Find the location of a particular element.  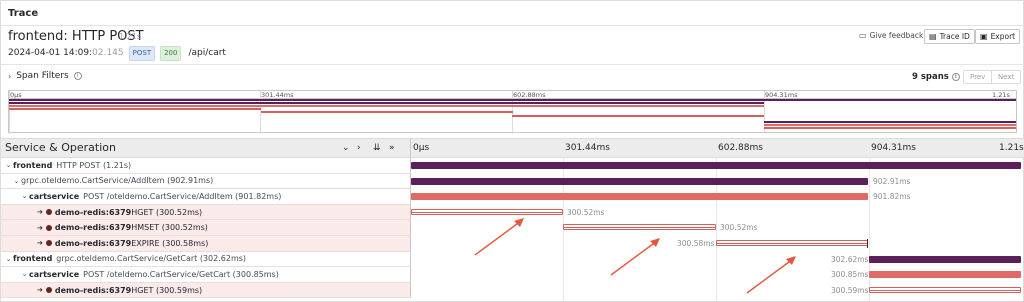

timeline-tick-label: 0μs is located at coordinates (421, 148).